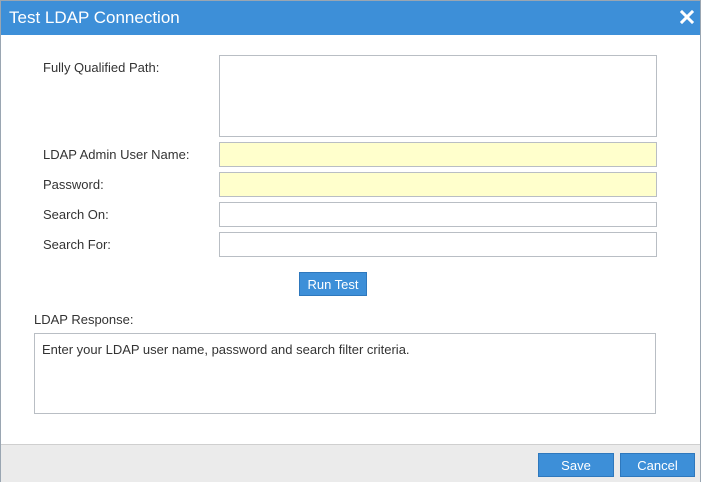 This screenshot has height=482, width=701. I want to click on search-for-input, so click(438, 244).